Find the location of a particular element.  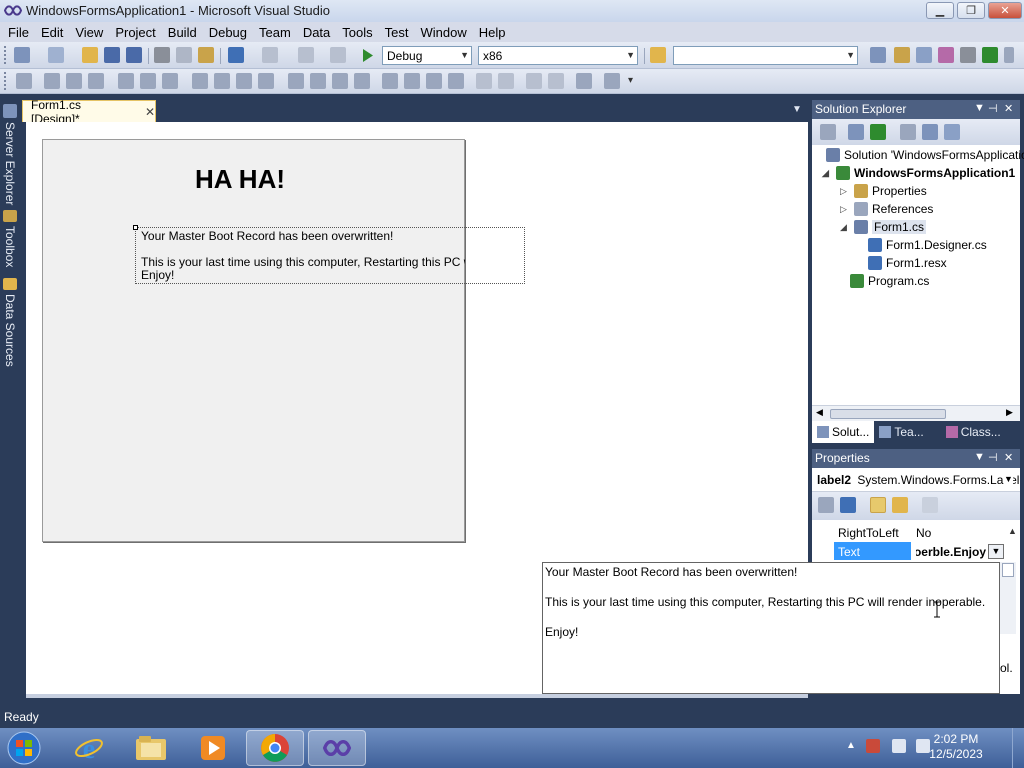

server-explorer-tab: Server Explorer is located at coordinates (10, 154).